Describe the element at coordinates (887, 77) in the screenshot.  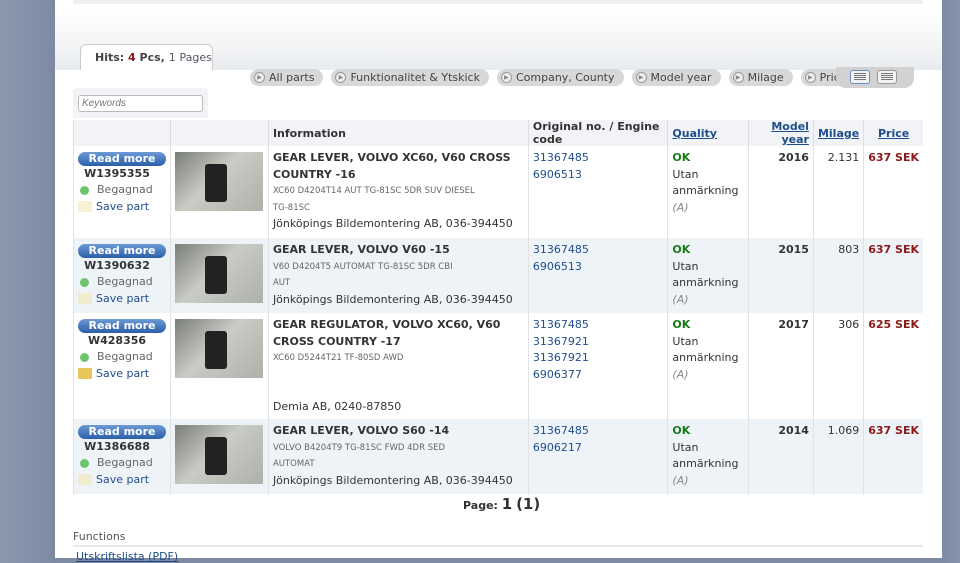
I see `compact-view-icon` at that location.